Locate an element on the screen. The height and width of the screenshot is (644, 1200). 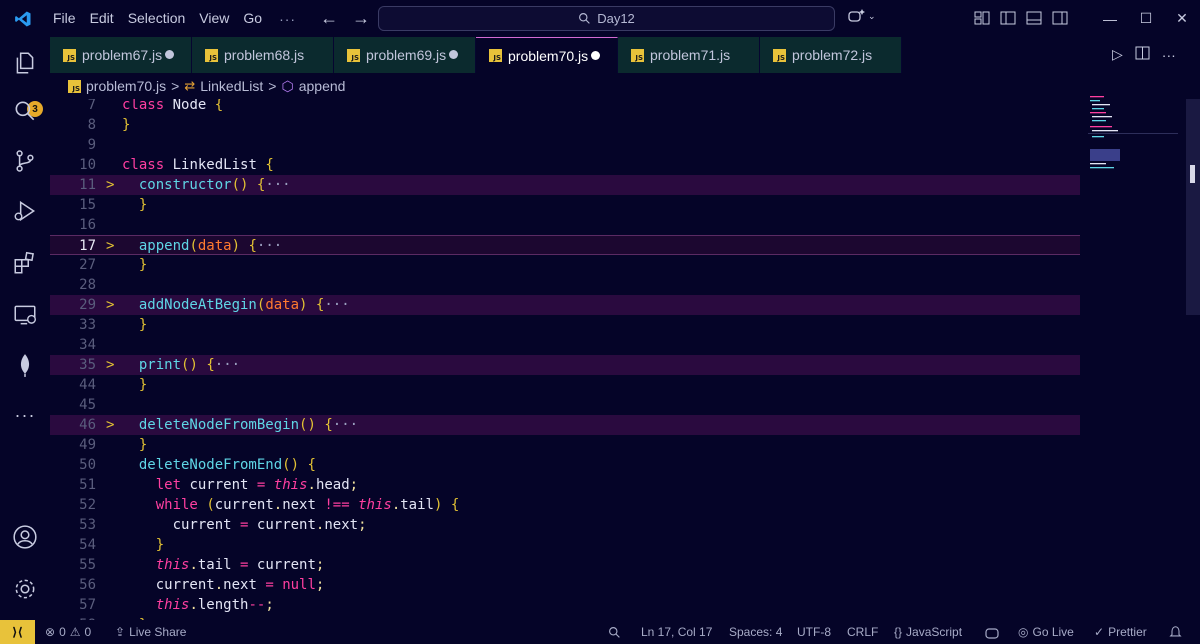
code-line: 51 let current = this.head; is located at coordinates (565, 485).